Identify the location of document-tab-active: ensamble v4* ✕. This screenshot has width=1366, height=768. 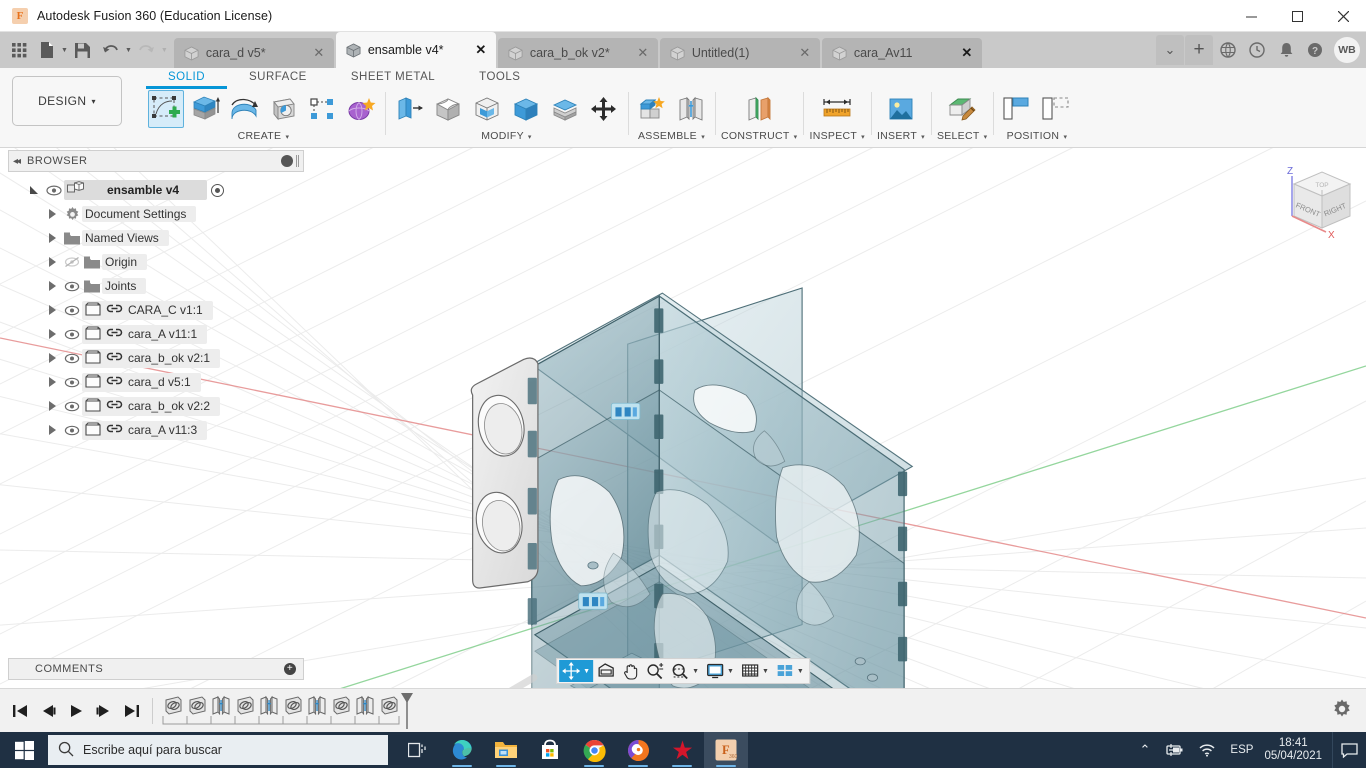
(415, 50).